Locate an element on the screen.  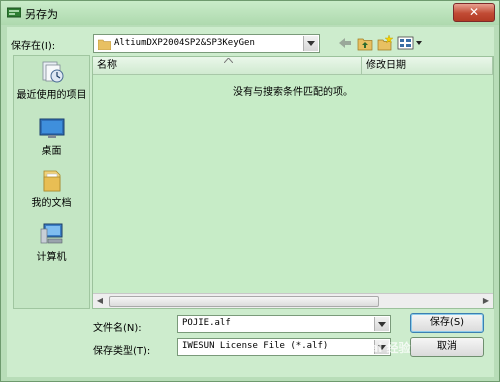
sort-ascending-icon is located at coordinates (228, 60).